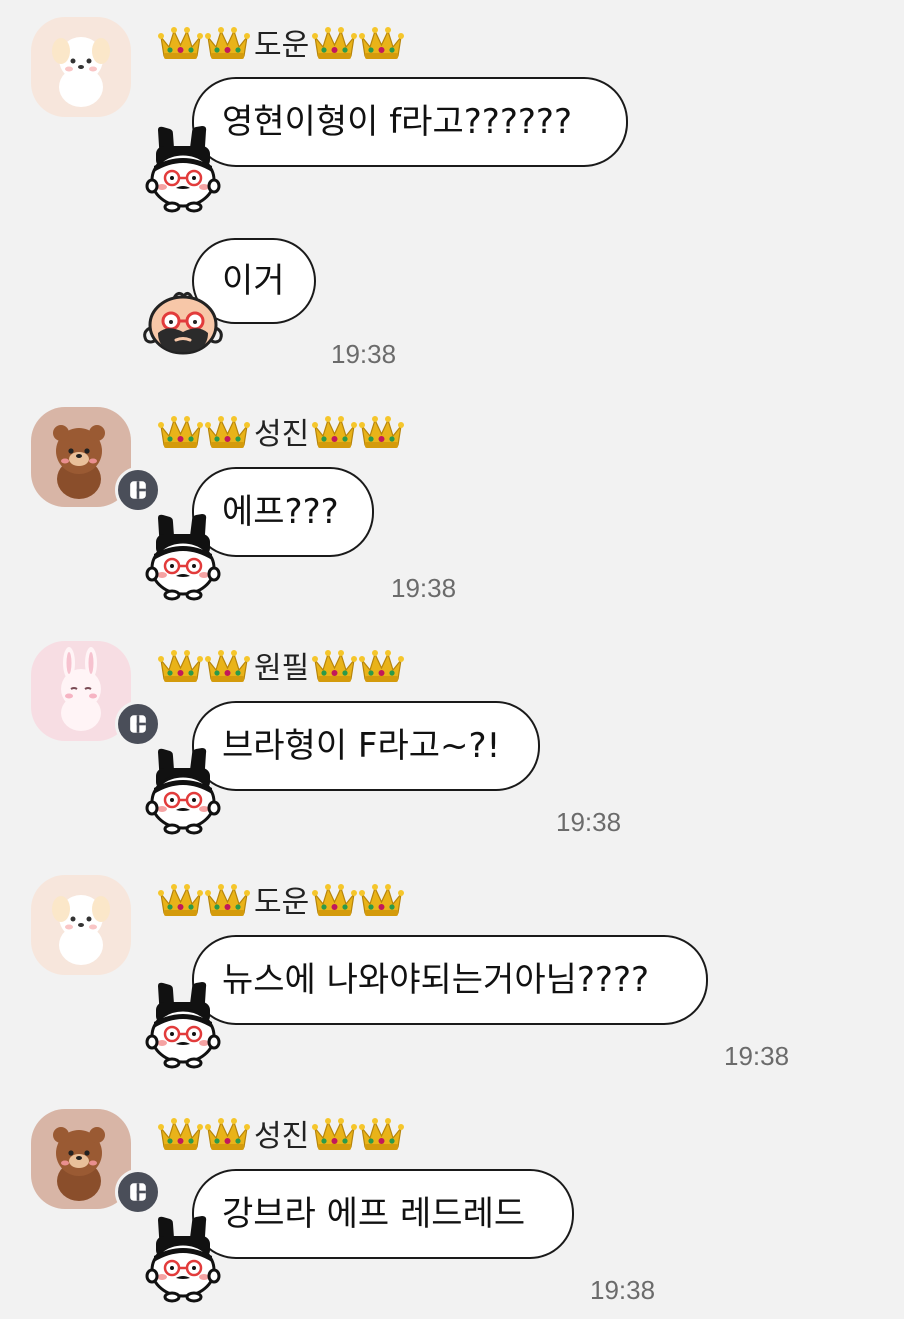 Image resolution: width=904 pixels, height=1319 pixels. Describe the element at coordinates (183, 323) in the screenshot. I see `mustache-face-sticker` at that location.